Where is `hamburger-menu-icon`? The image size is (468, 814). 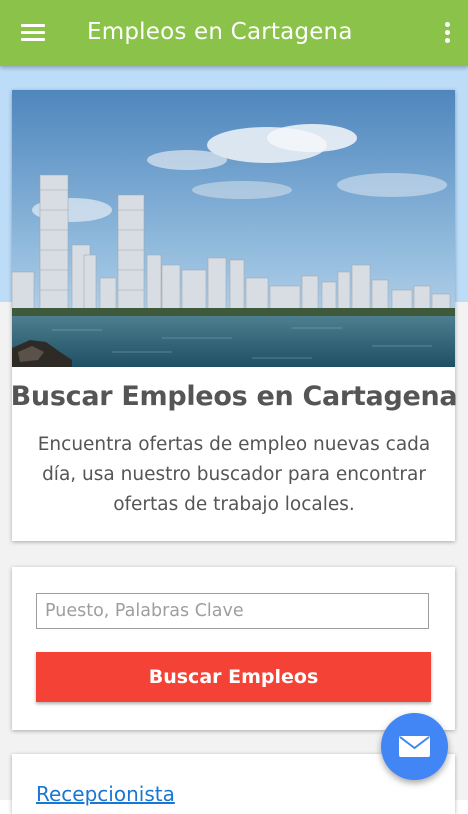
hamburger-menu-icon is located at coordinates (33, 25).